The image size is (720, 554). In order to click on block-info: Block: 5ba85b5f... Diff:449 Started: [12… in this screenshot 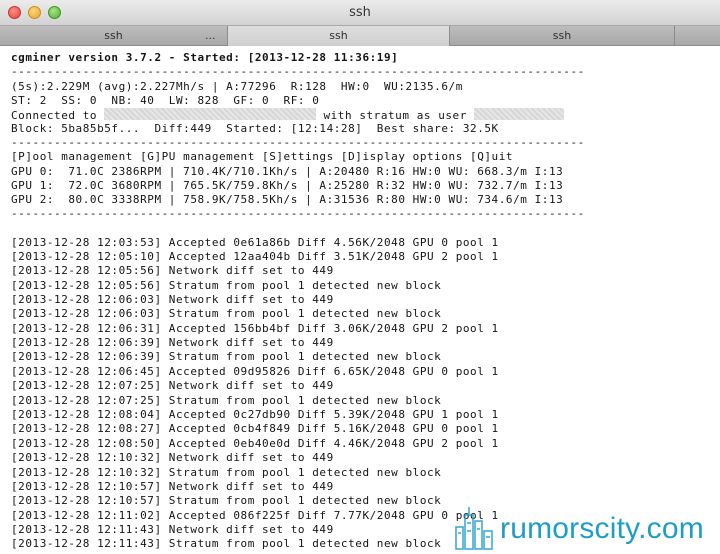, I will do `click(255, 128)`.